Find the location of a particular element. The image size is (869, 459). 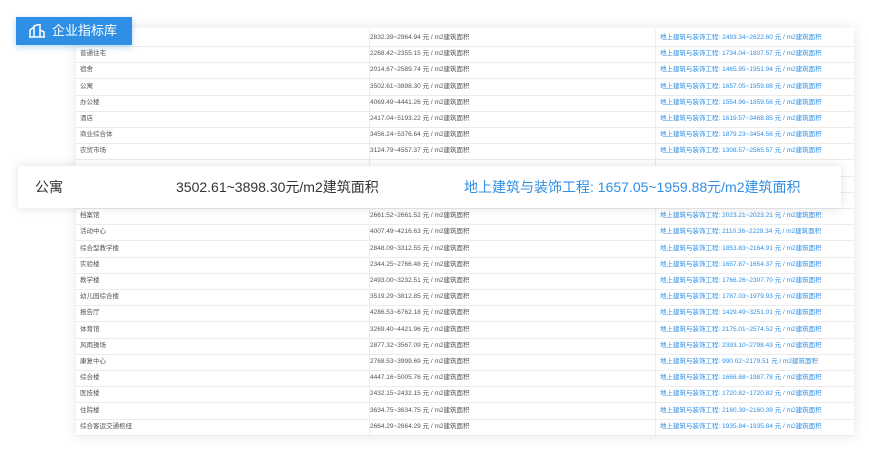

detail-link-cell: 地上建筑与装饰工程: 2160.39~2160.39 元 / m2建筑面积 is located at coordinates (754, 410).